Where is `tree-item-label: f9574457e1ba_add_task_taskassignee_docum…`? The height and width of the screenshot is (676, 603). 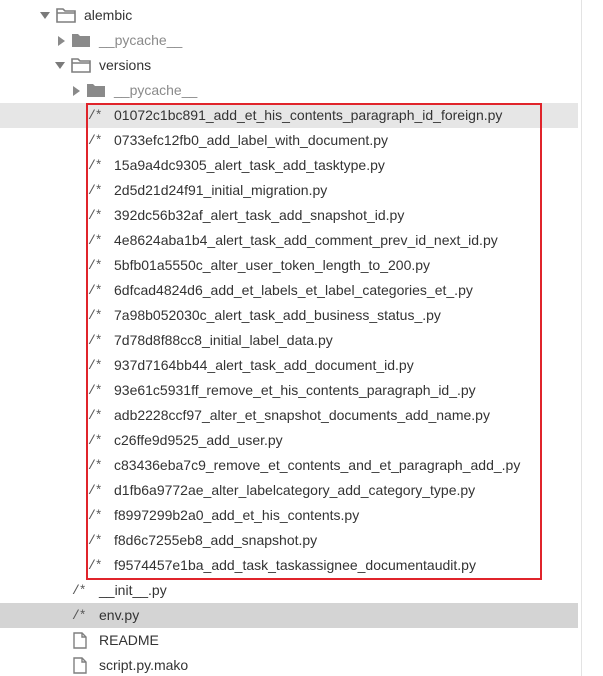 tree-item-label: f9574457e1ba_add_task_taskassignee_docum… is located at coordinates (295, 565).